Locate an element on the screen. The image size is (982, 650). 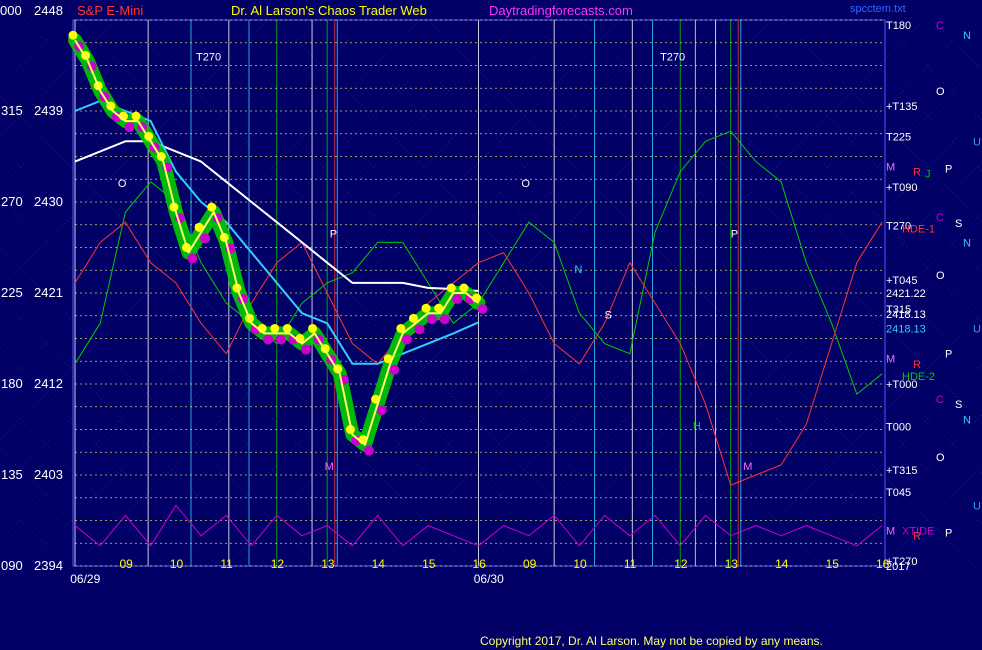
header-price-code: 000 is located at coordinates (11, 10).